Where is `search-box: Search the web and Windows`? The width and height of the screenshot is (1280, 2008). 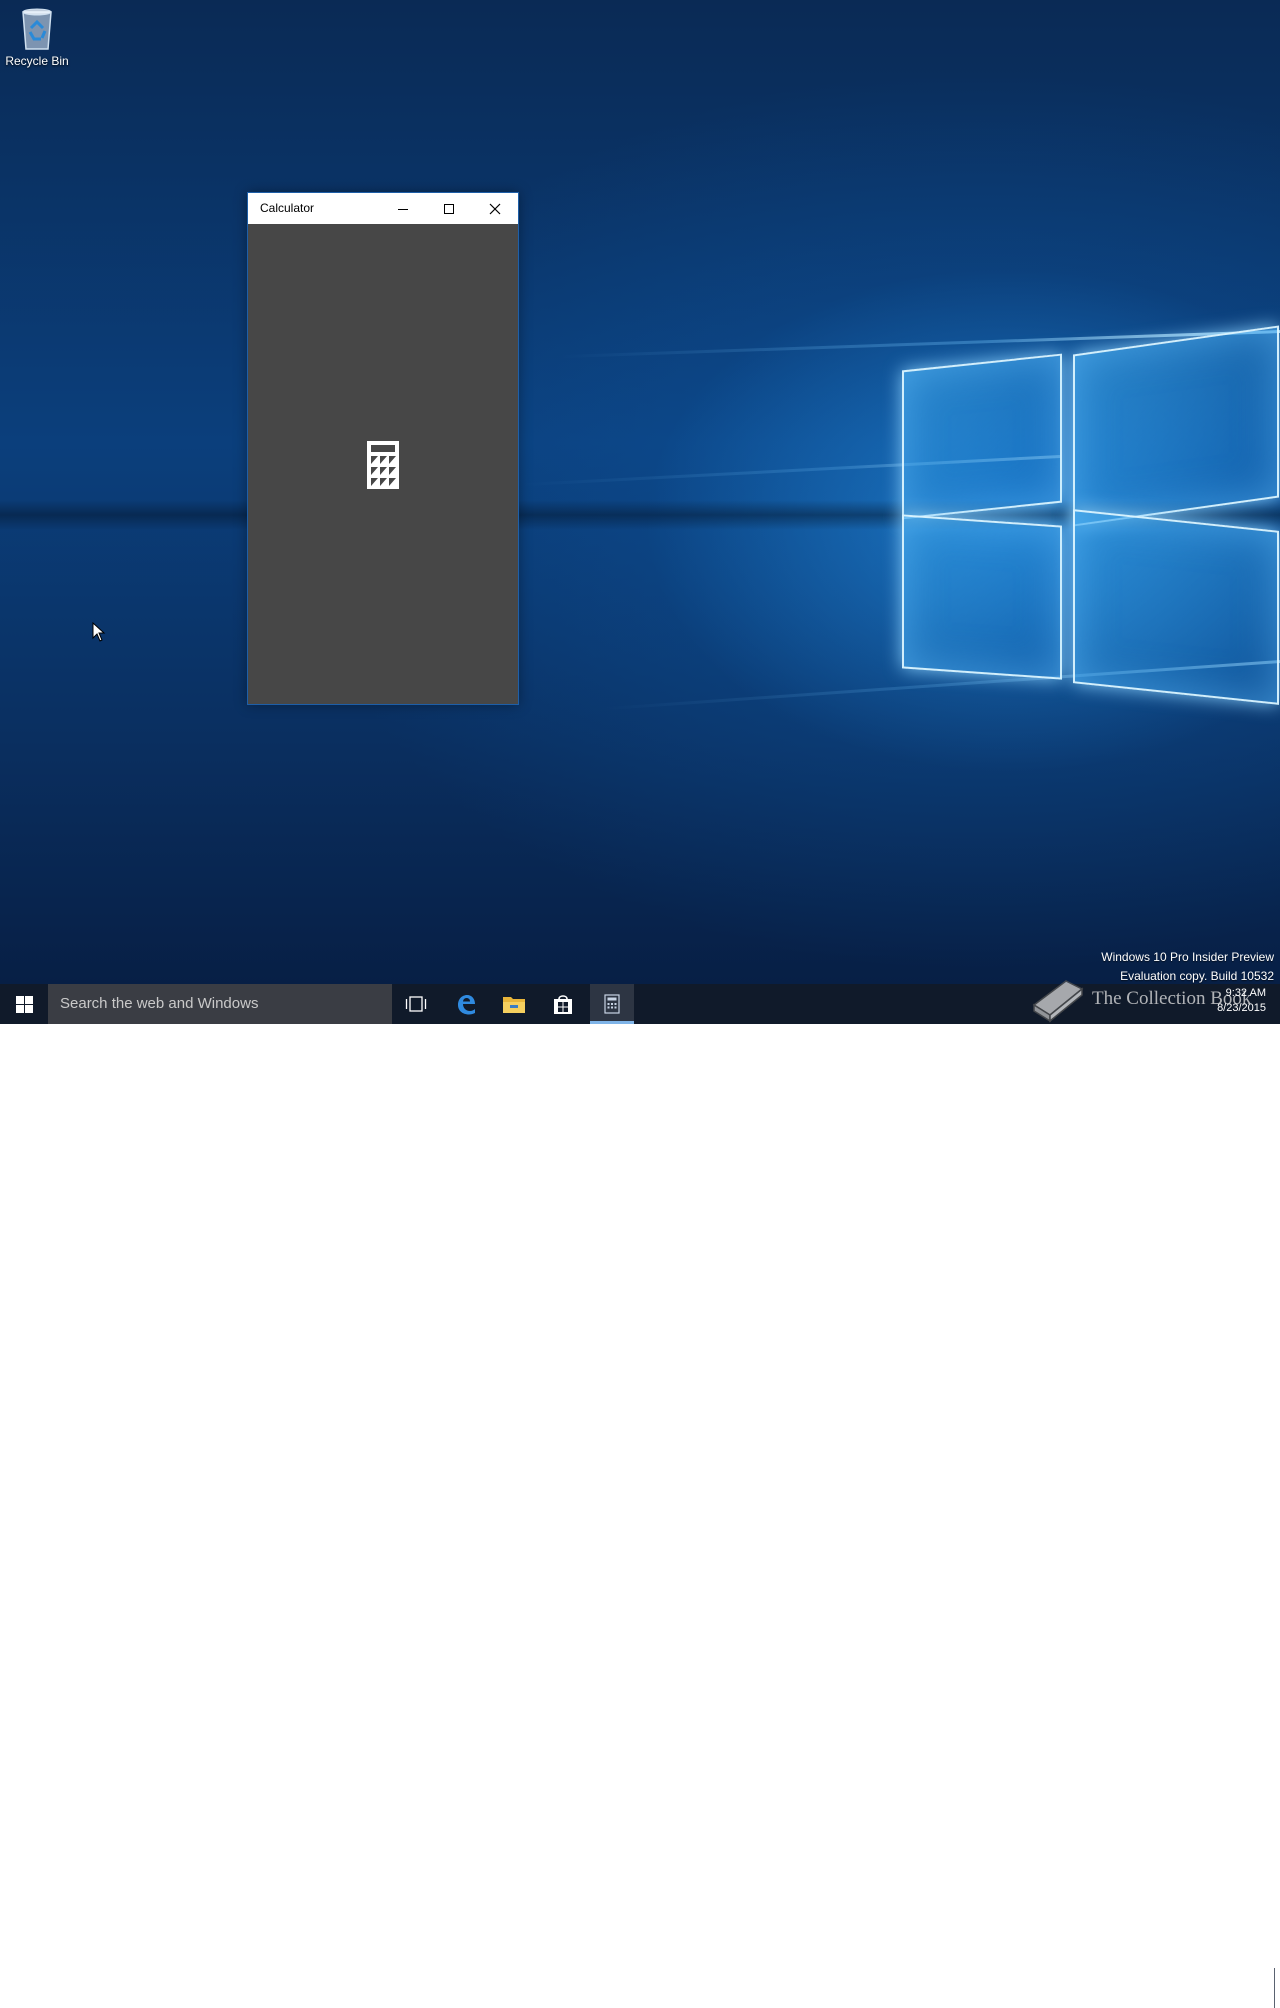
search-box: Search the web and Windows is located at coordinates (220, 1004).